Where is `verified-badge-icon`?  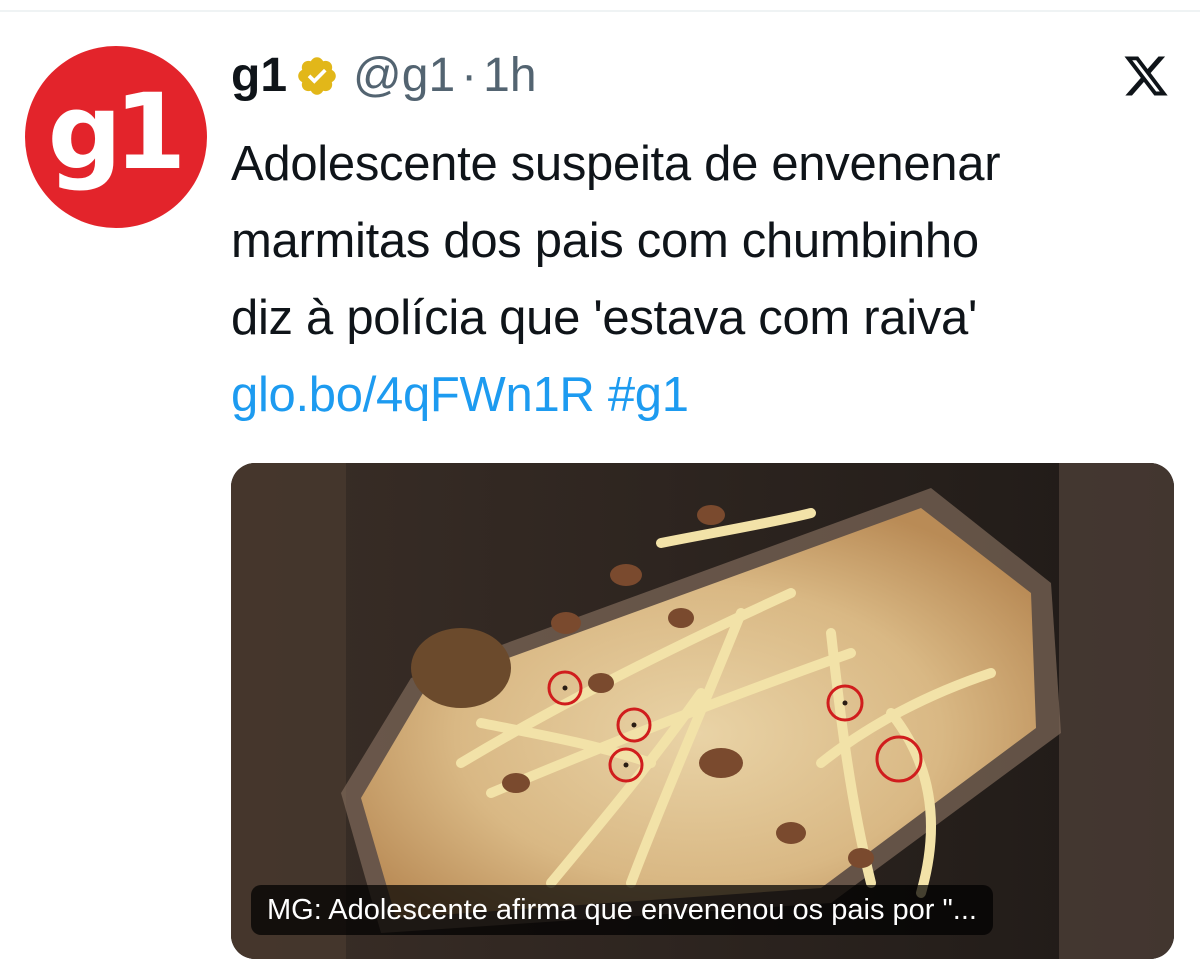
verified-badge-icon is located at coordinates (317, 76).